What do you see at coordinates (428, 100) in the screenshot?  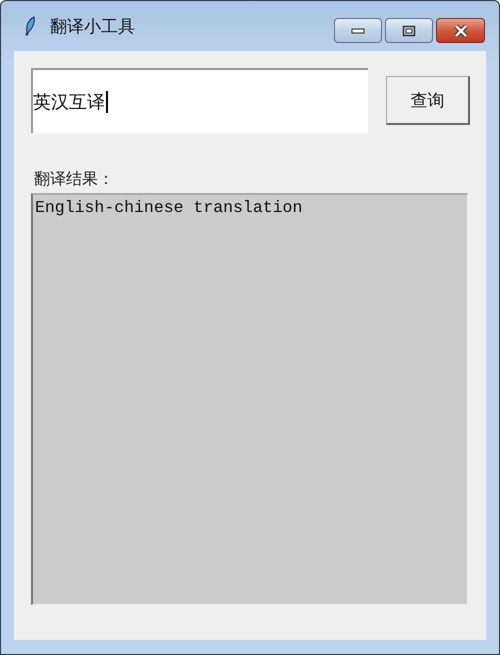 I see `search-button: 查询` at bounding box center [428, 100].